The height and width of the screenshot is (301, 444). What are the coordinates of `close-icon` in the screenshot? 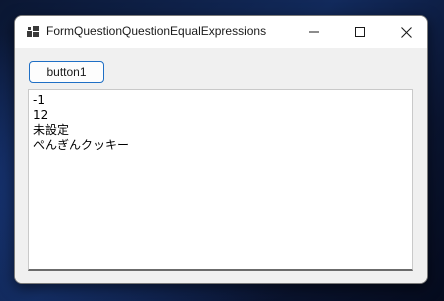 It's located at (406, 32).